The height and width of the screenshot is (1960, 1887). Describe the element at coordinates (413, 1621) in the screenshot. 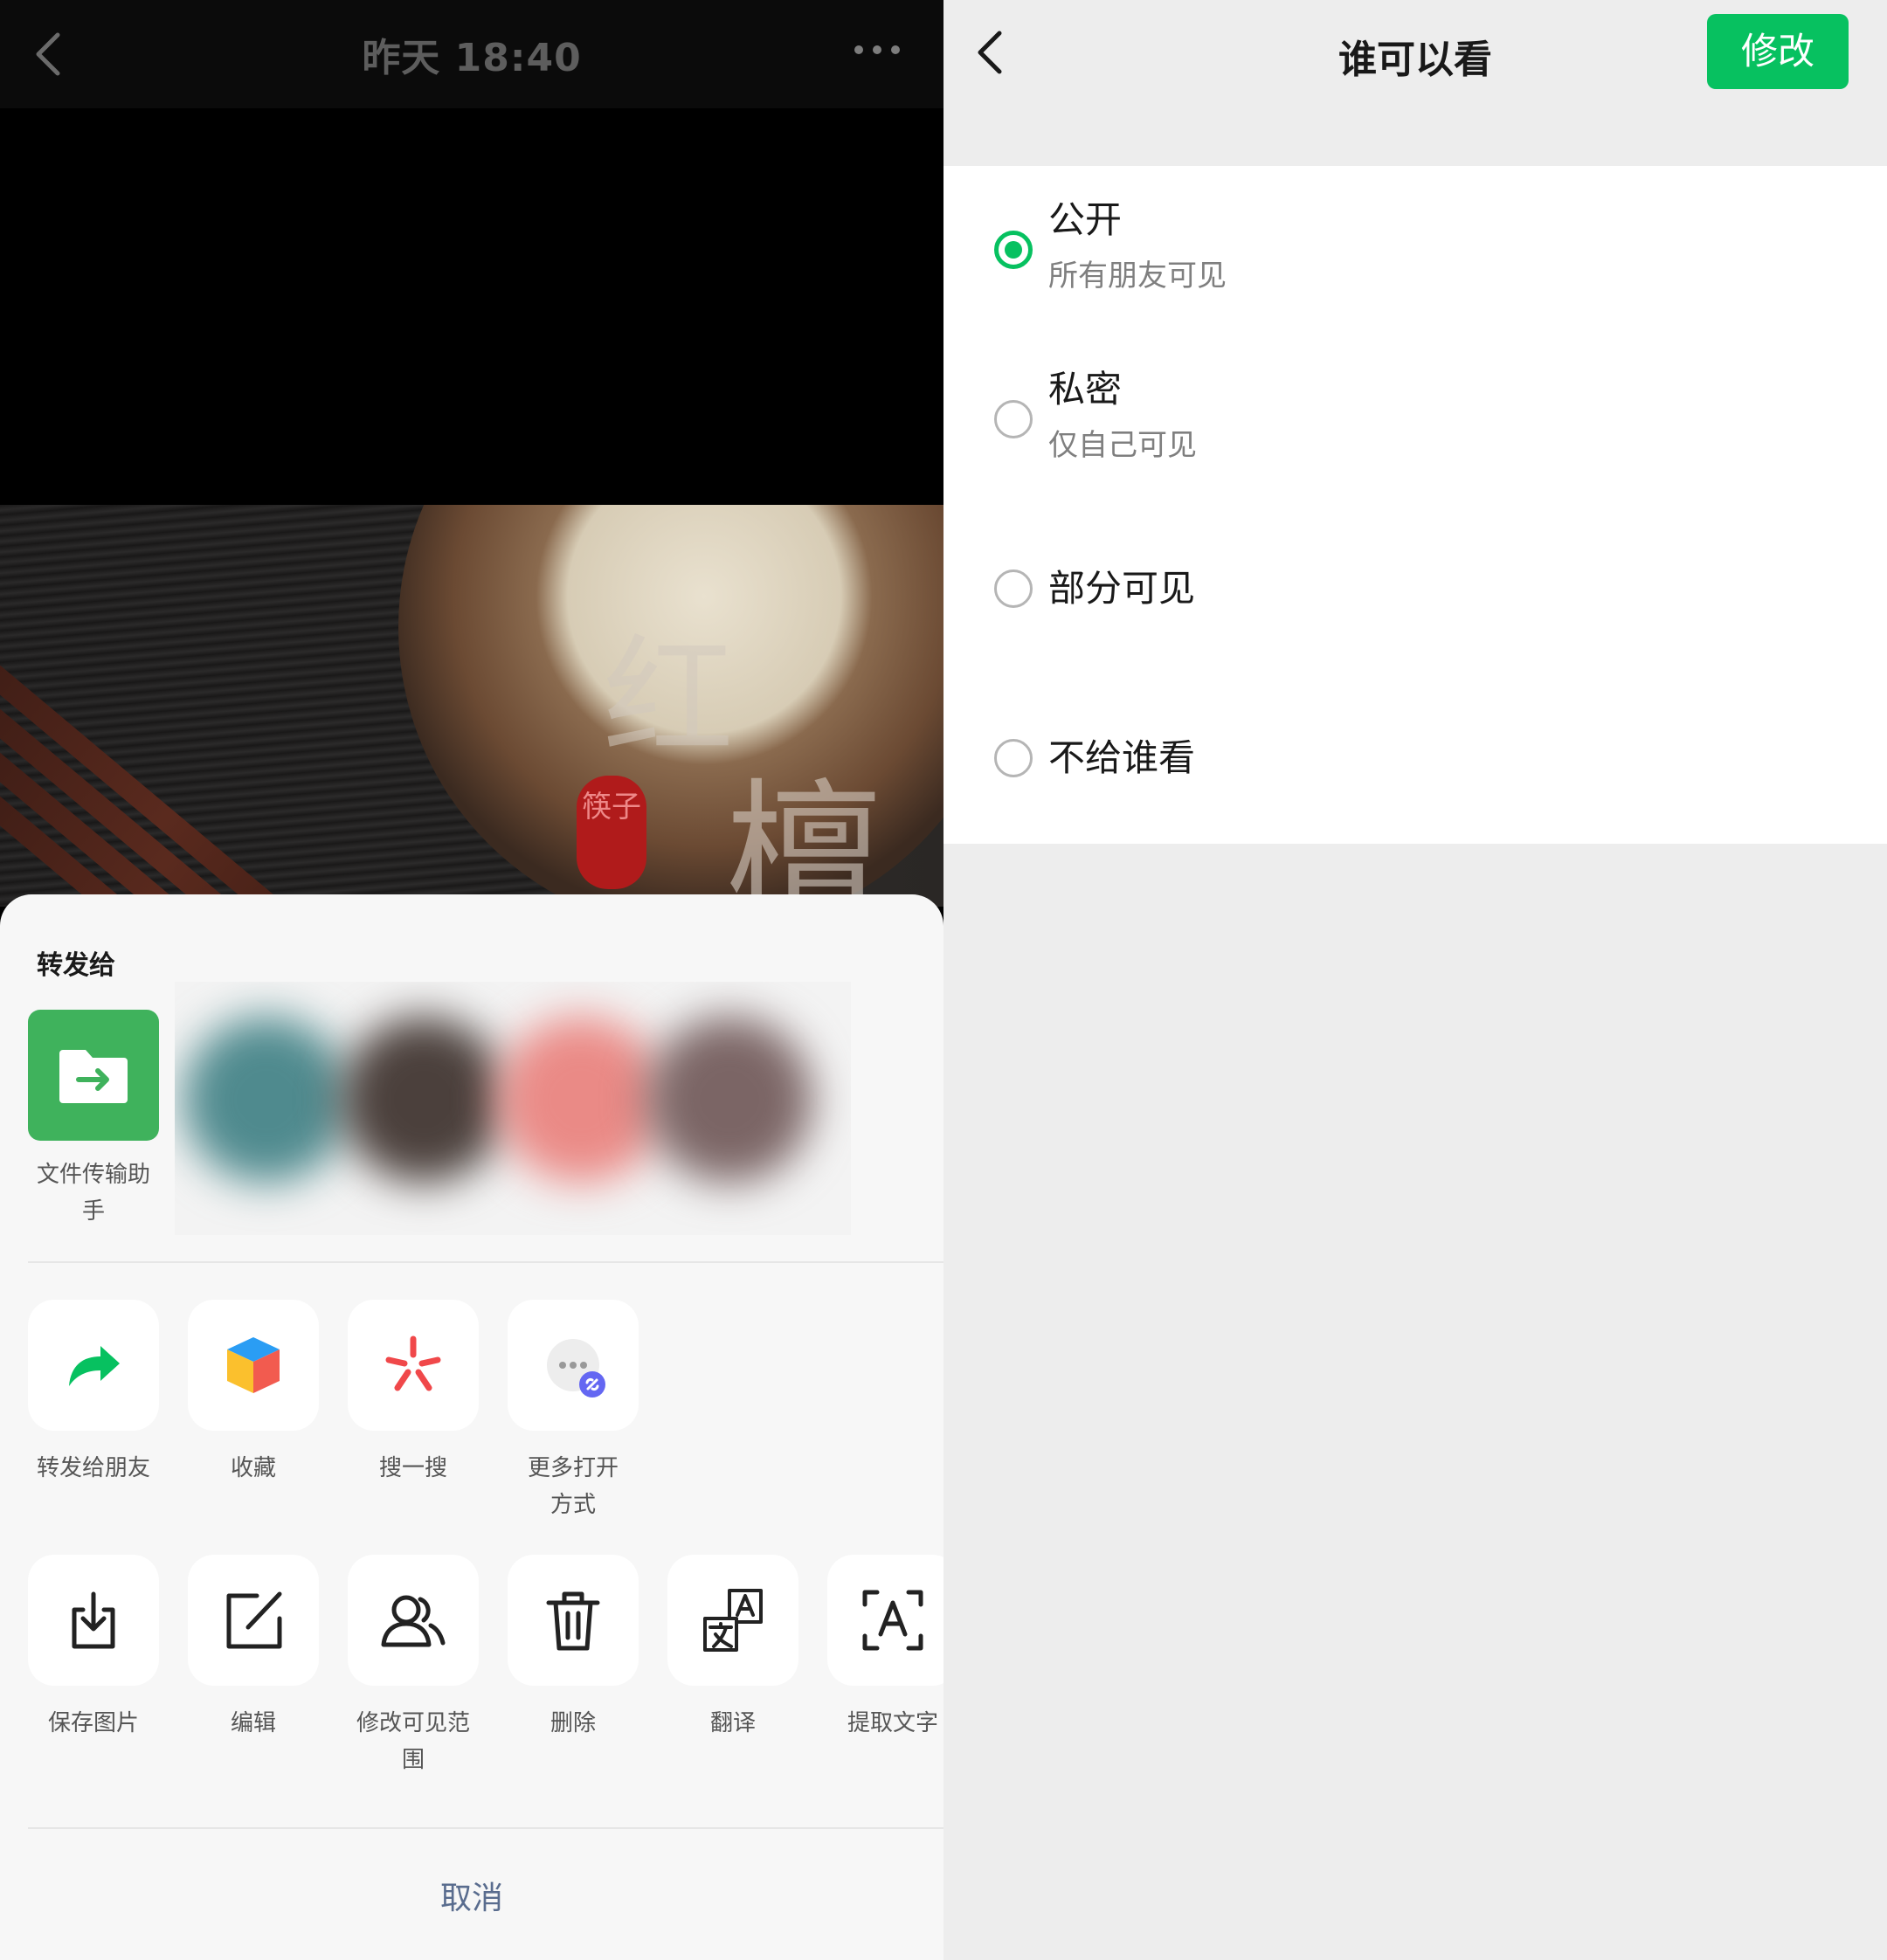

I see `visibility-scope-icon` at that location.